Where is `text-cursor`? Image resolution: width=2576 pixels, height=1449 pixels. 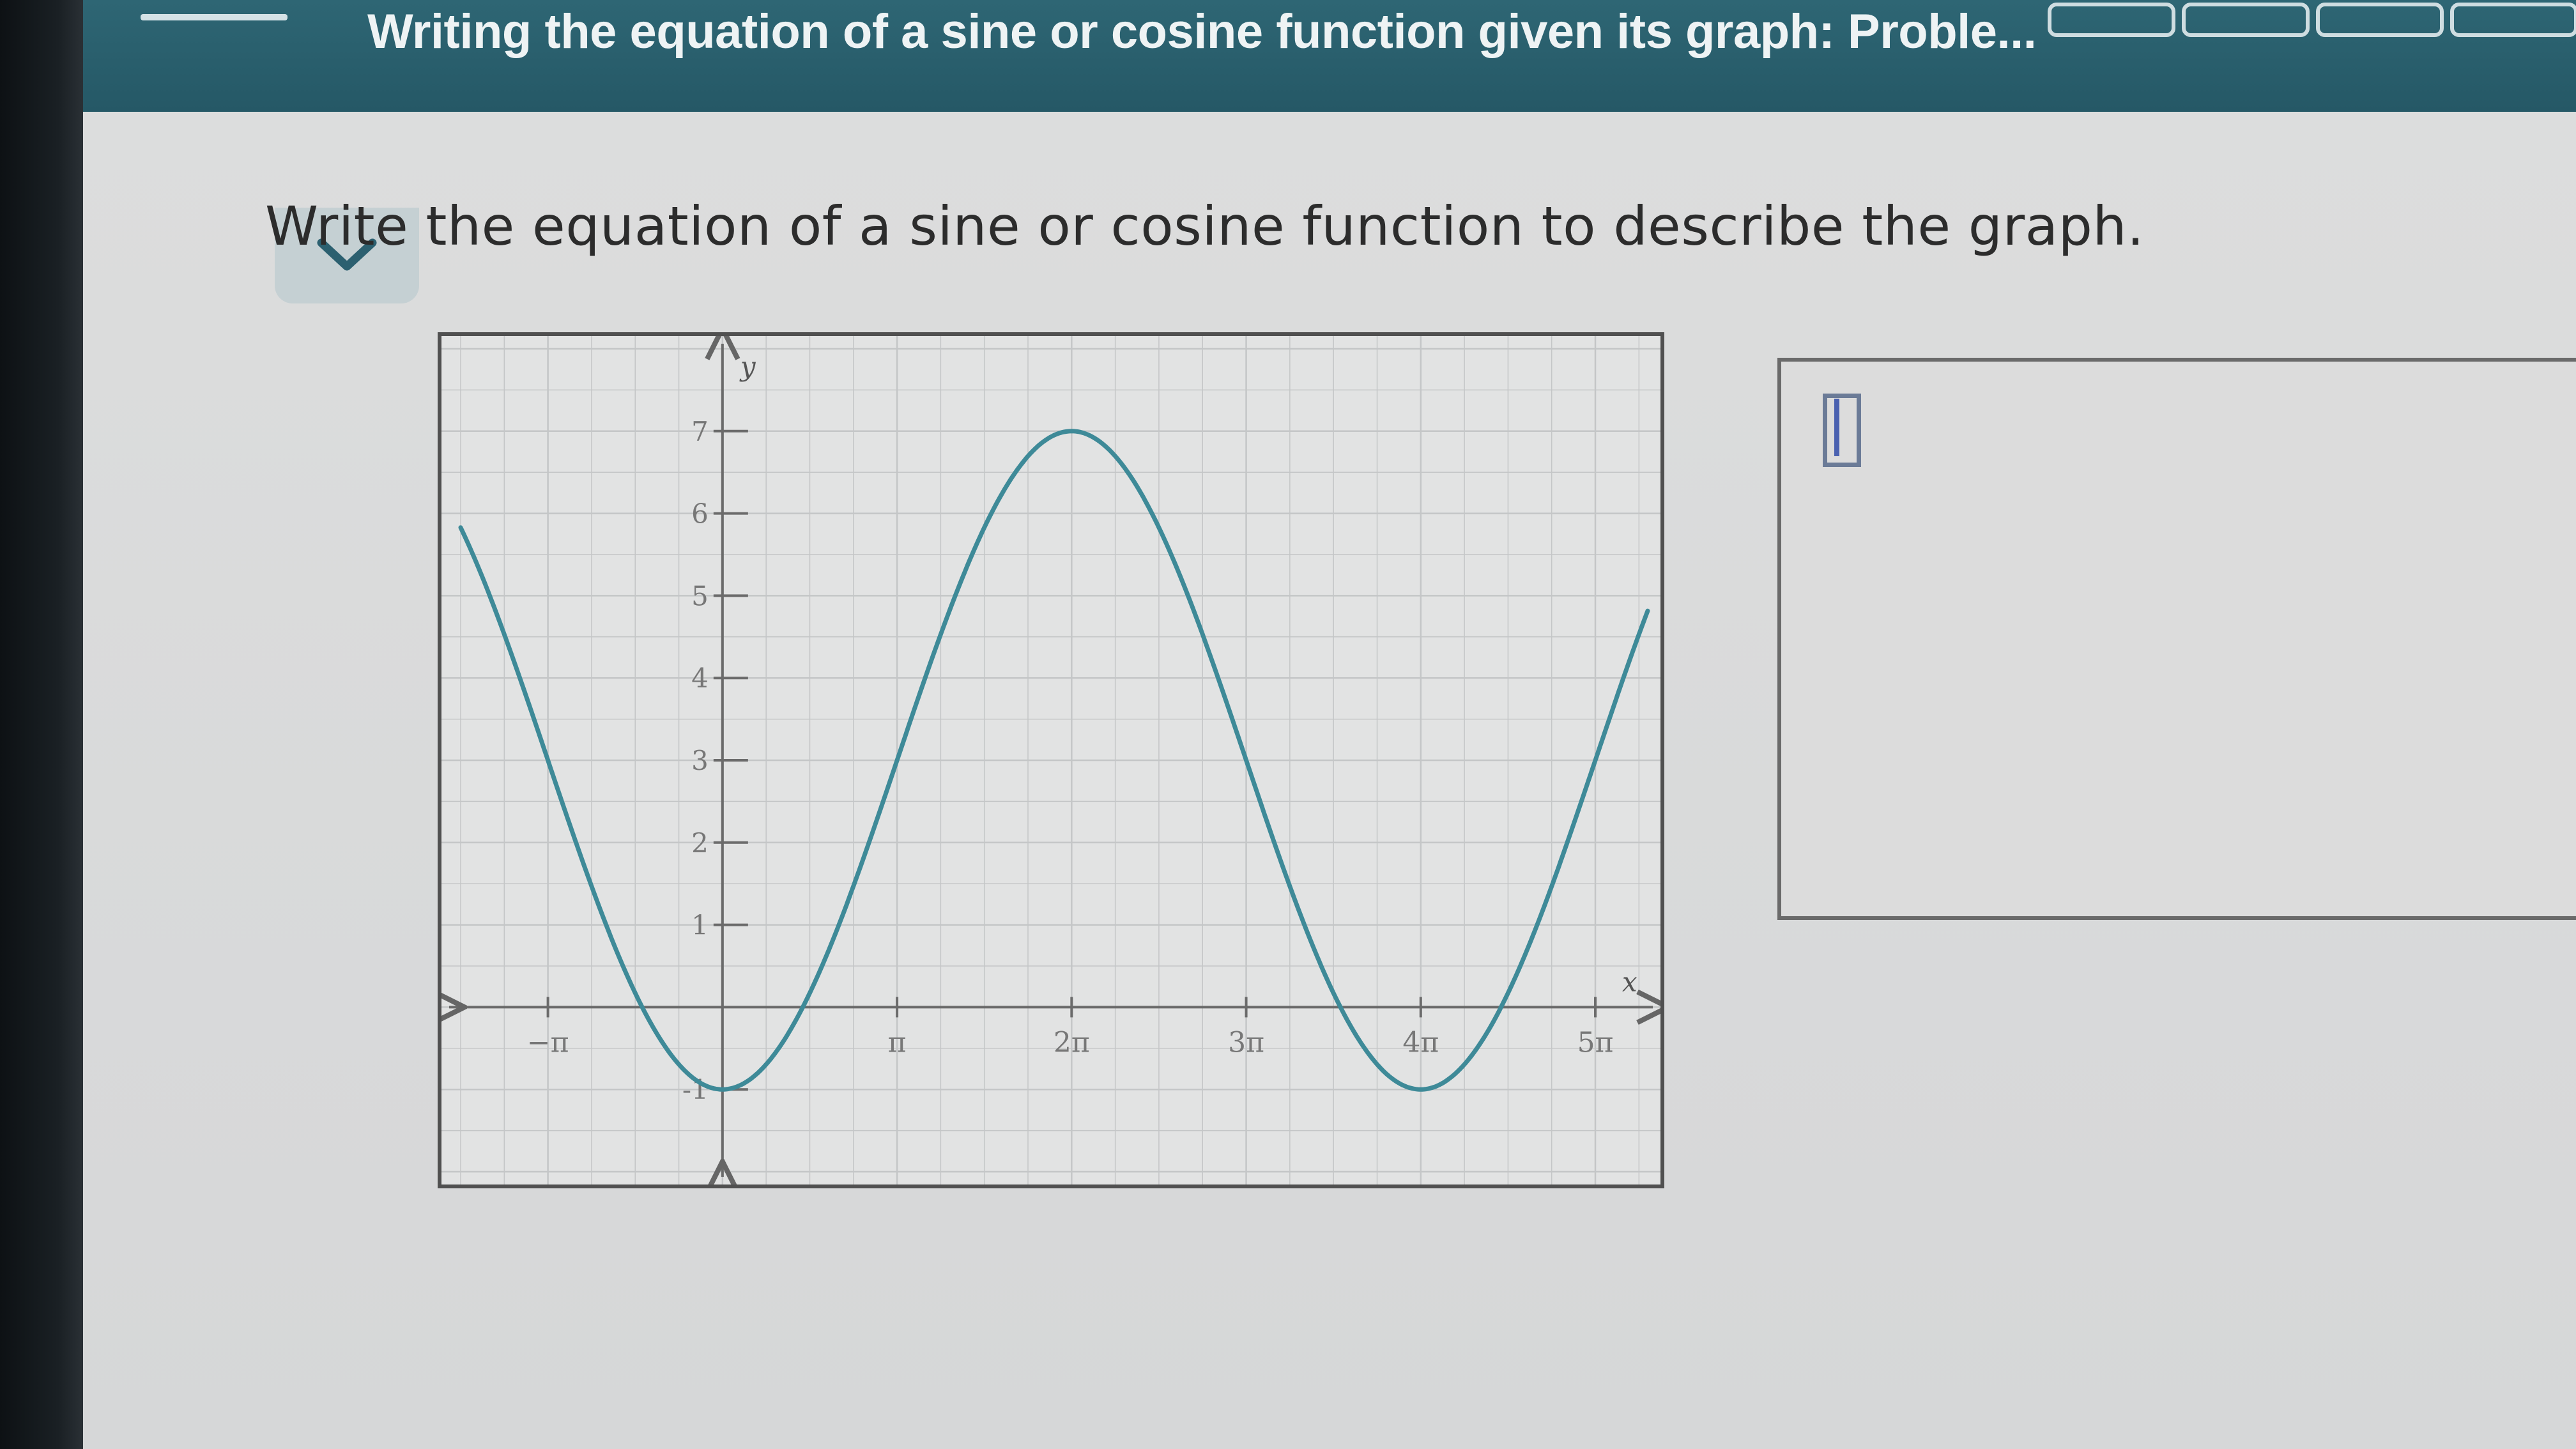 text-cursor is located at coordinates (1836, 427).